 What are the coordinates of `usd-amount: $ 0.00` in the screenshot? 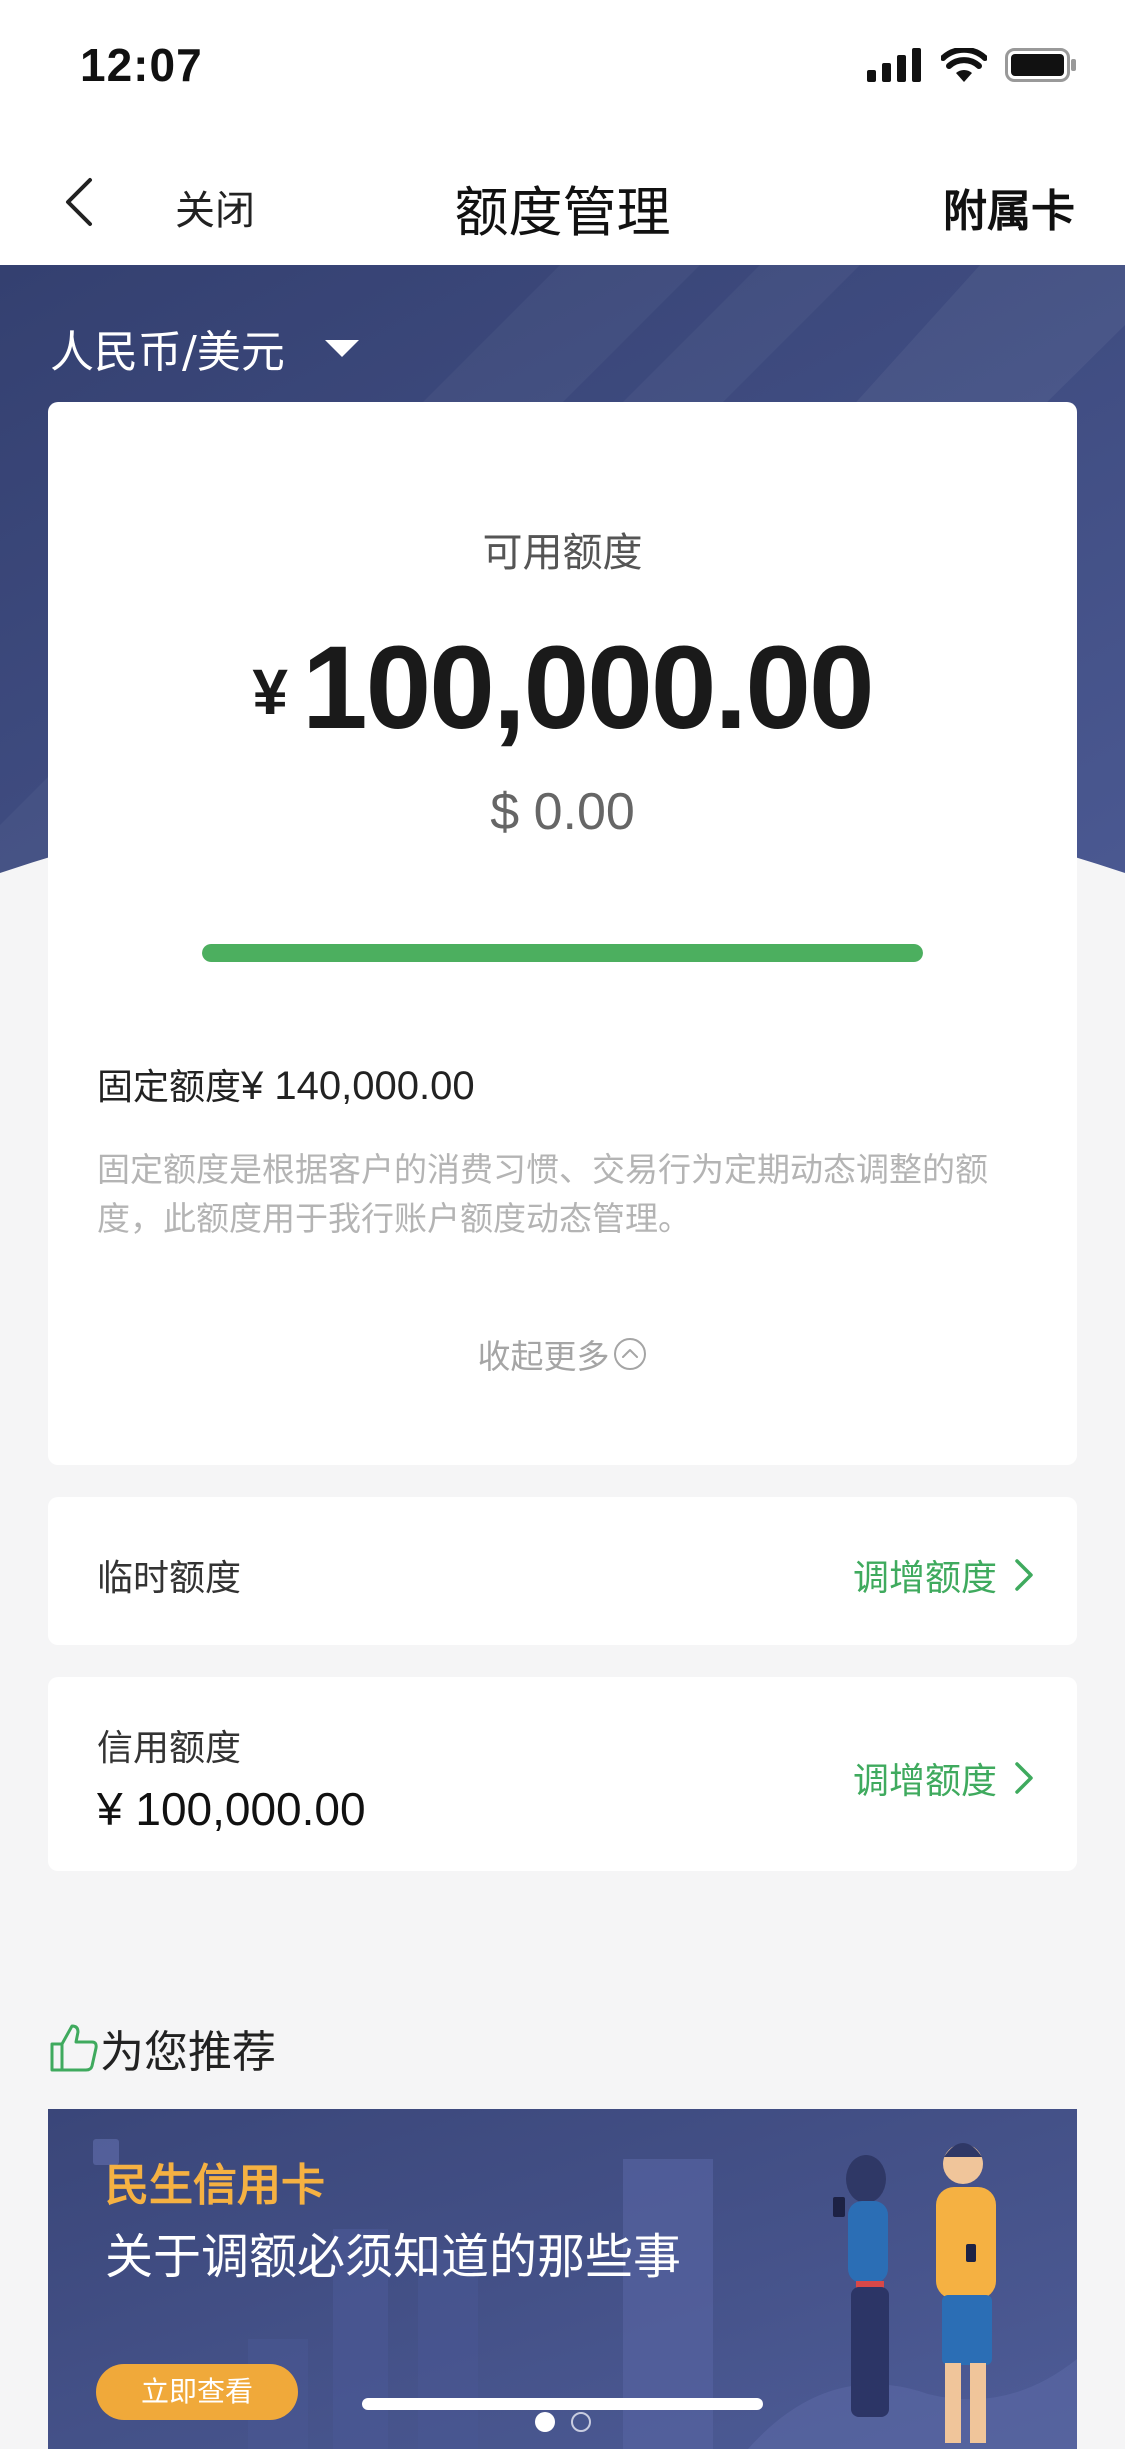 It's located at (562, 812).